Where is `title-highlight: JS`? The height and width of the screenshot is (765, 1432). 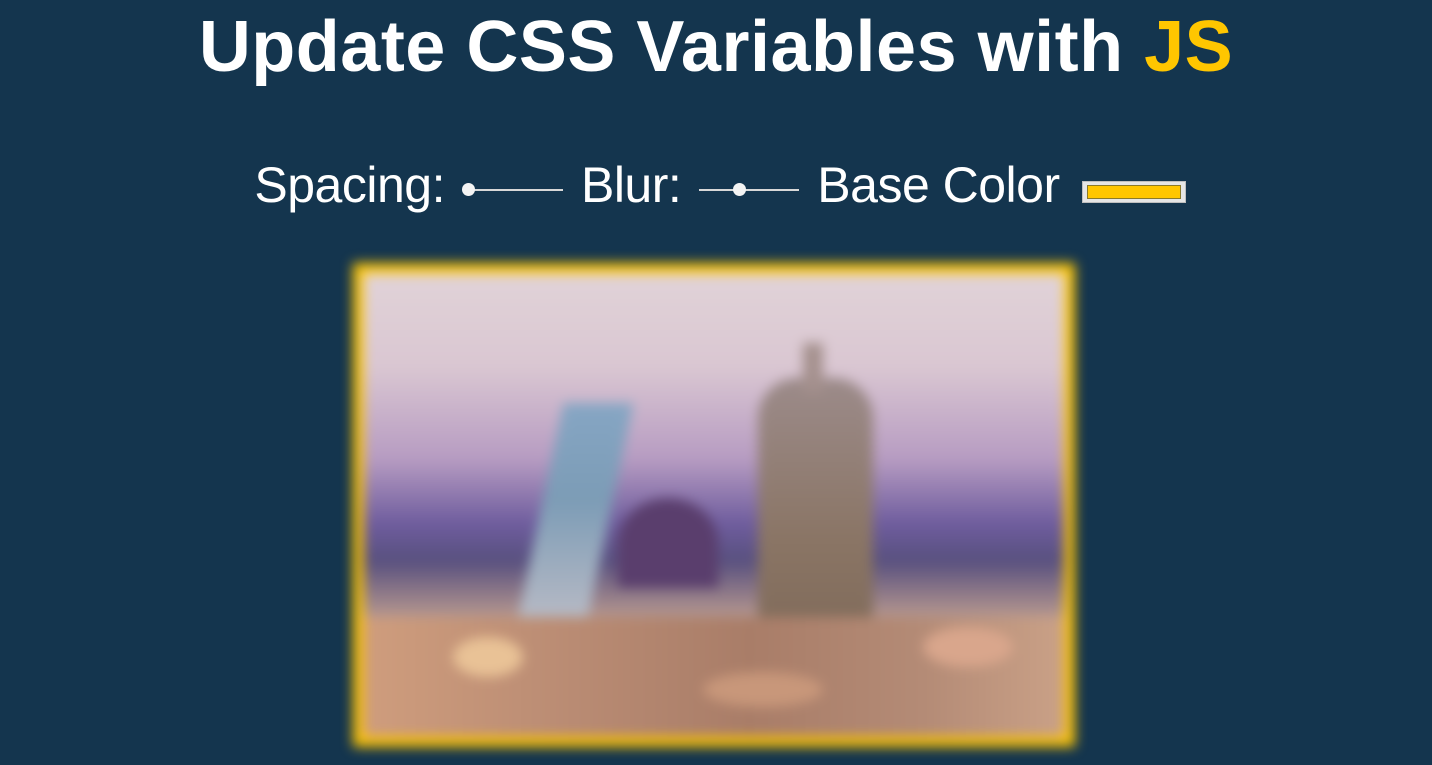 title-highlight: JS is located at coordinates (1189, 47).